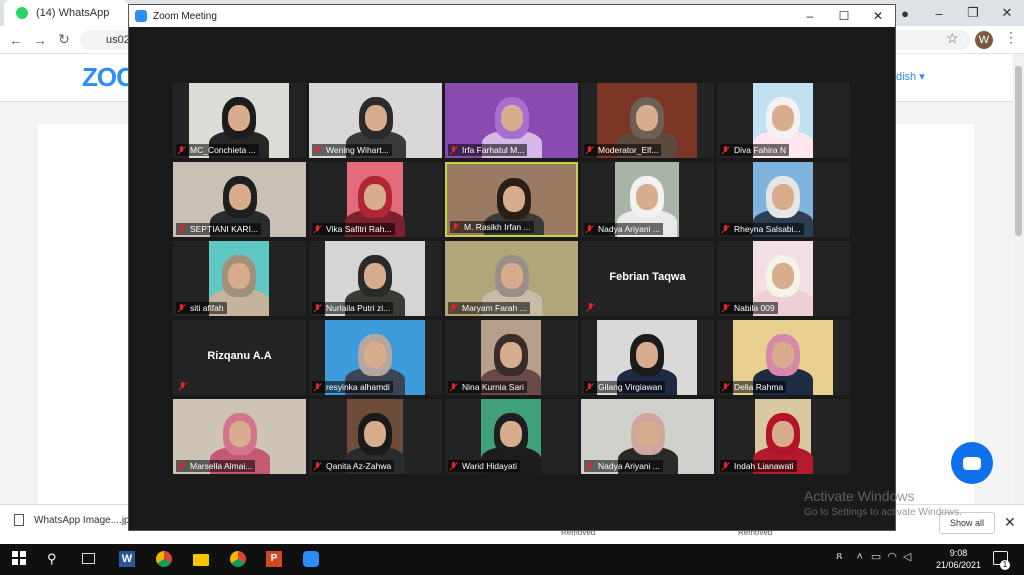 The width and height of the screenshot is (1024, 575). What do you see at coordinates (973, 13) in the screenshot?
I see `restore-browser-button: ❐` at bounding box center [973, 13].